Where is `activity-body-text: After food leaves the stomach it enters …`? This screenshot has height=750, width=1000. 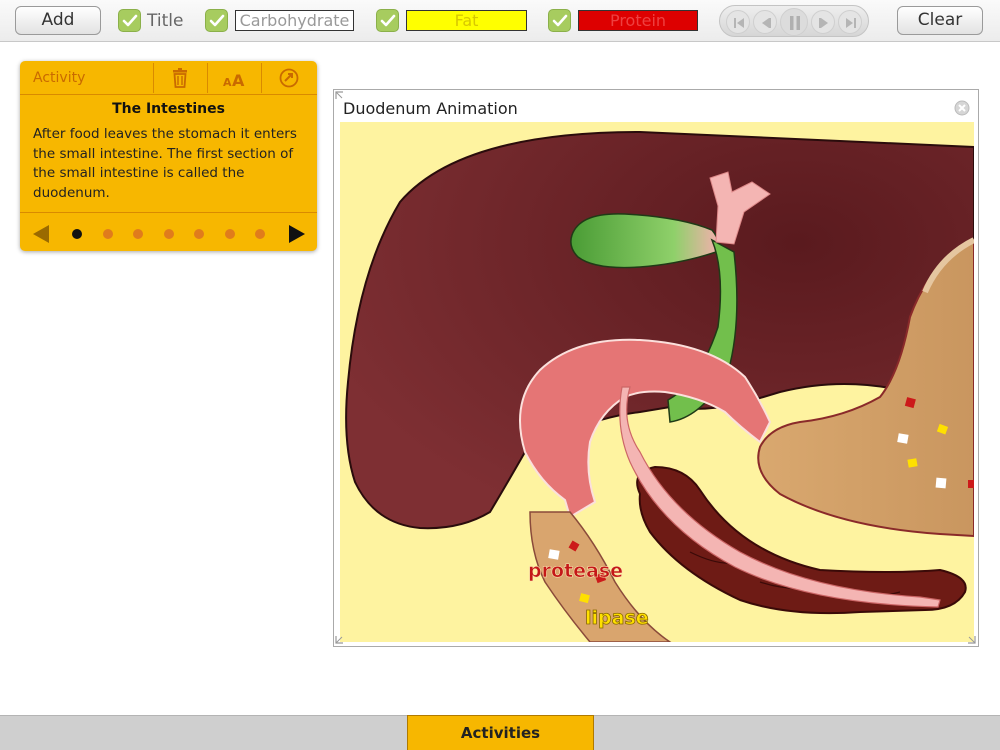 activity-body-text: After food leaves the stomach it enters … is located at coordinates (165, 163).